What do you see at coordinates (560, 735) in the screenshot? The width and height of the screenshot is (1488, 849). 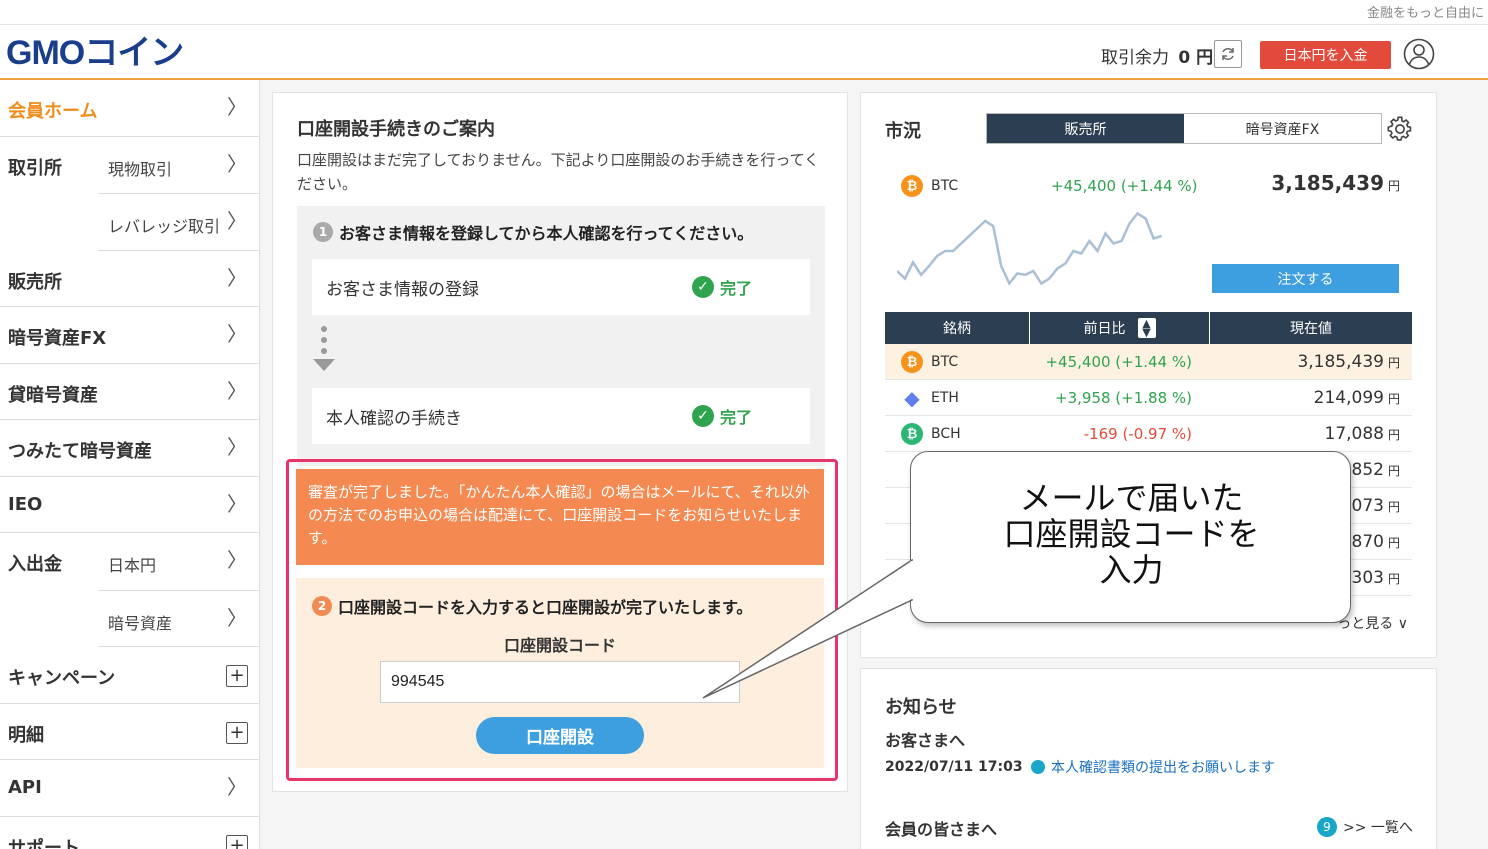 I see `open-account-button: 口座開設` at bounding box center [560, 735].